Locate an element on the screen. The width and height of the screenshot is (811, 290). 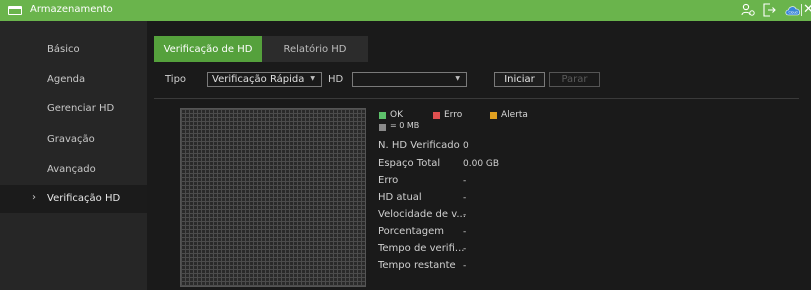
title-separator is located at coordinates (801, 10).